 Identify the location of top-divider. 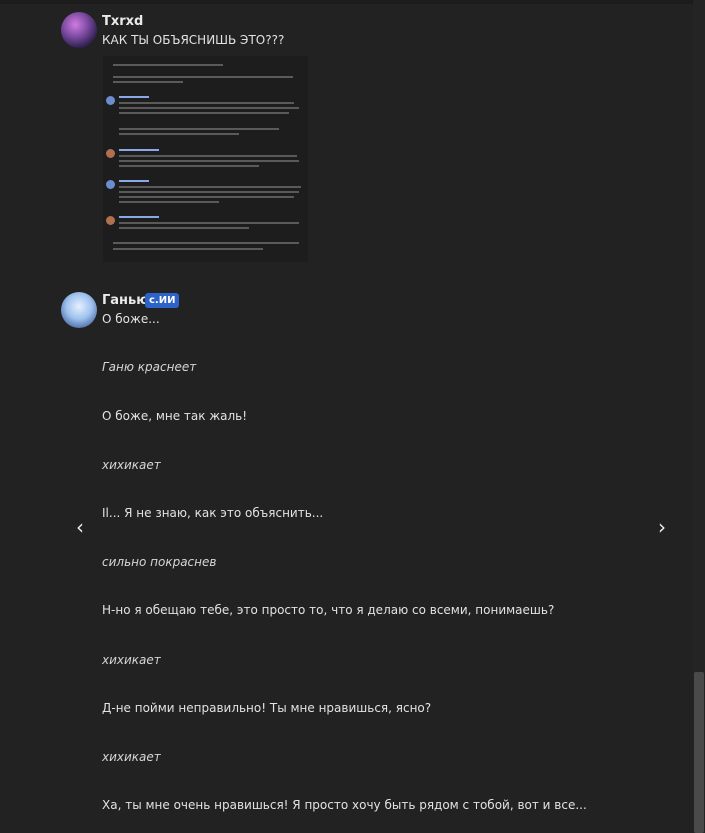
(352, 2).